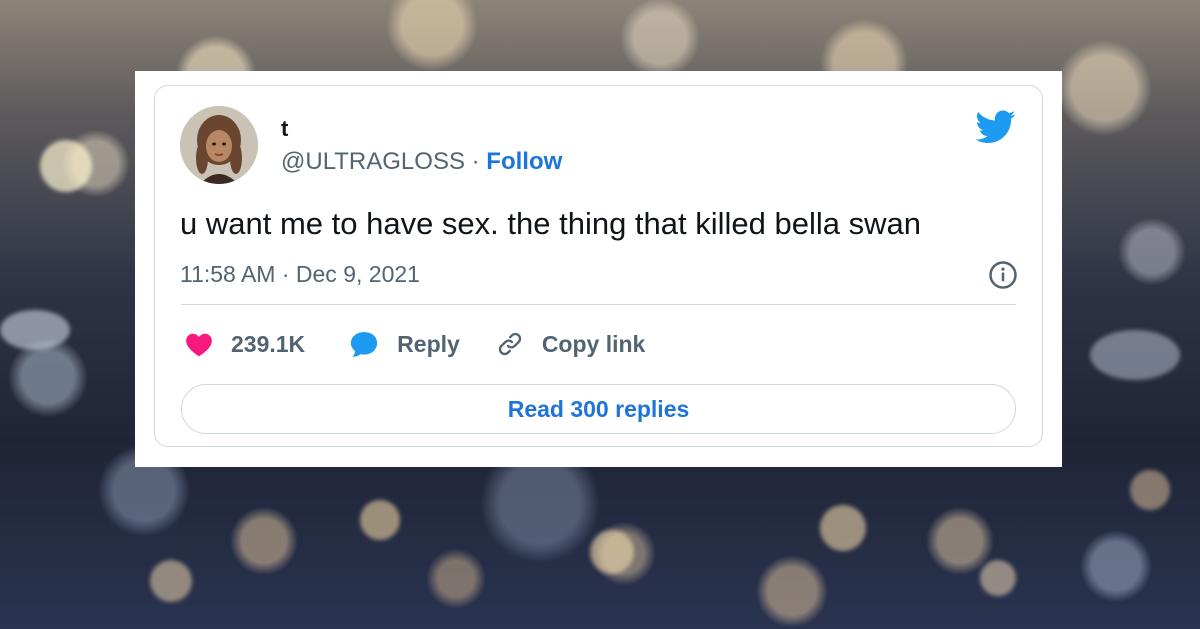  Describe the element at coordinates (268, 343) in the screenshot. I see `like-count: 239.1K` at that location.